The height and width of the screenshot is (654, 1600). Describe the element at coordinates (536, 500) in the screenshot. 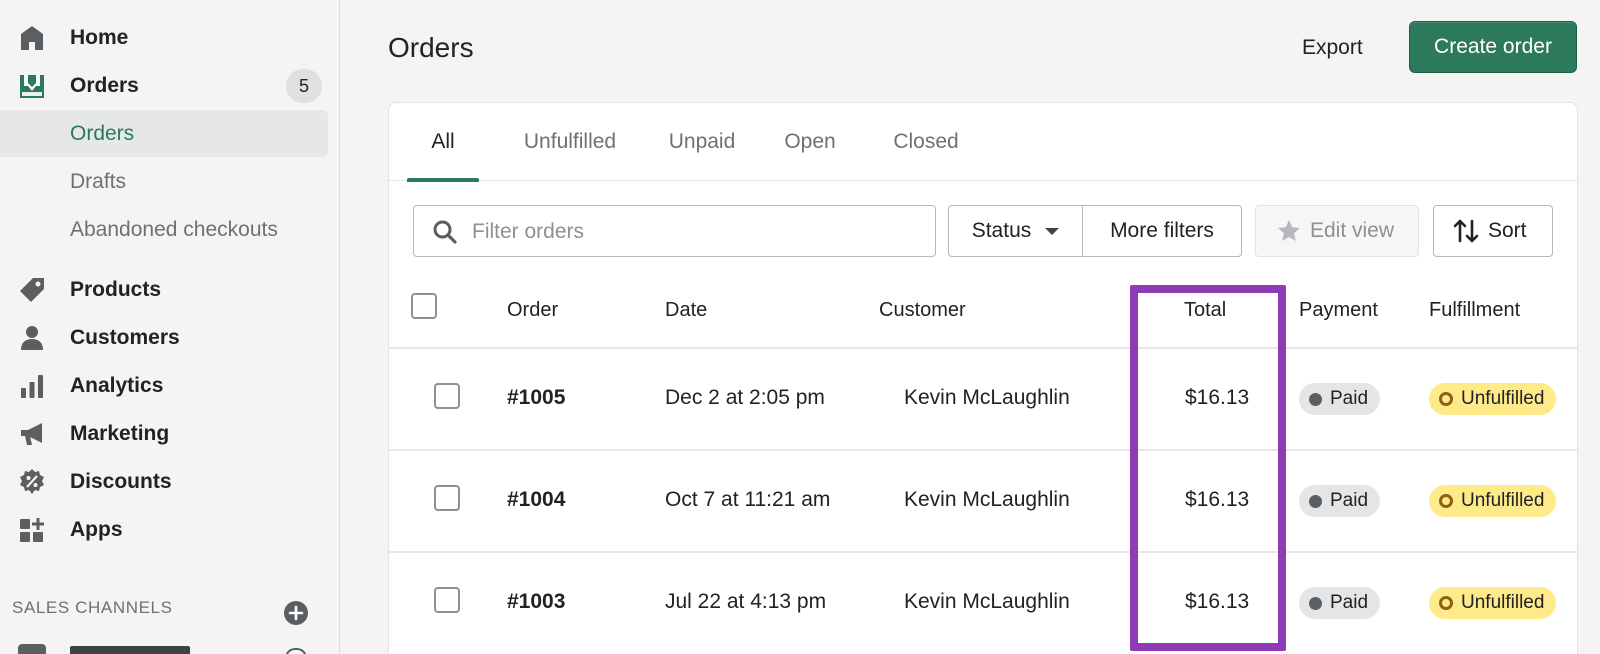

I see `order-number: #1004` at that location.